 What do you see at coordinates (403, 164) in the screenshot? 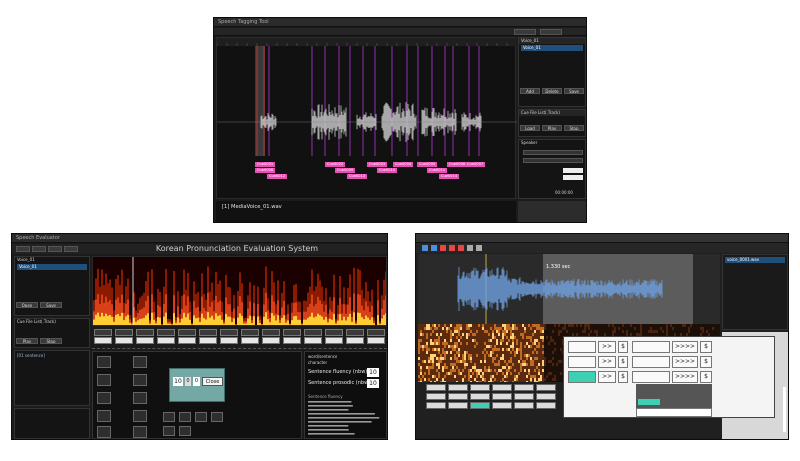
I see `cue-label: Cue0004` at bounding box center [403, 164].